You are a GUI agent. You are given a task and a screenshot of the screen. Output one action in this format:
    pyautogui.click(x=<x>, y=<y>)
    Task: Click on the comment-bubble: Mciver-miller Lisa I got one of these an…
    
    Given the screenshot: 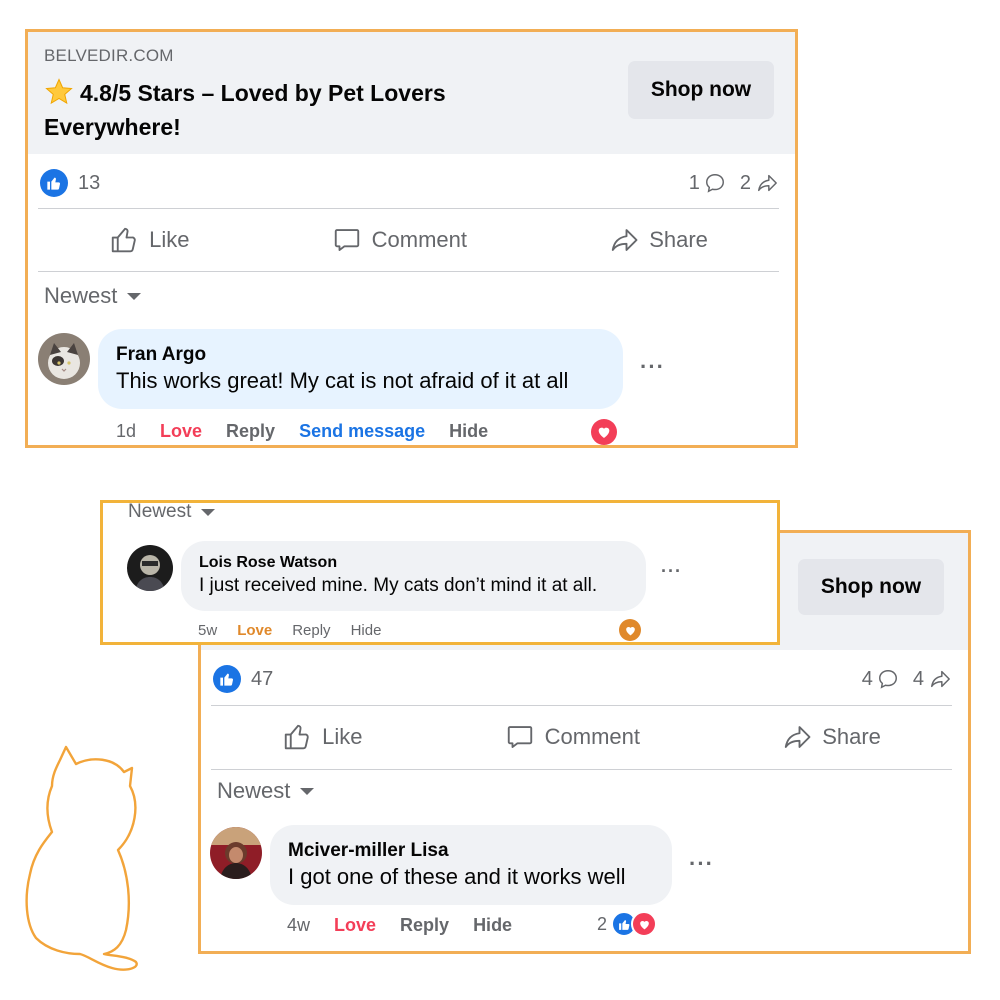 What is the action you would take?
    pyautogui.click(x=471, y=865)
    